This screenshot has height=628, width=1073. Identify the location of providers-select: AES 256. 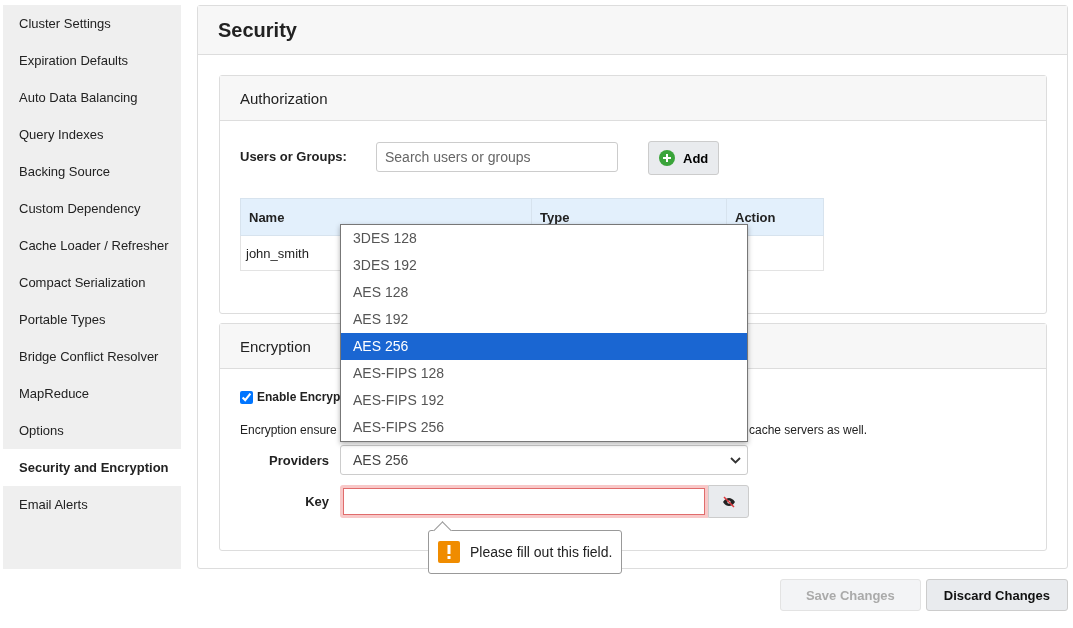
(544, 460).